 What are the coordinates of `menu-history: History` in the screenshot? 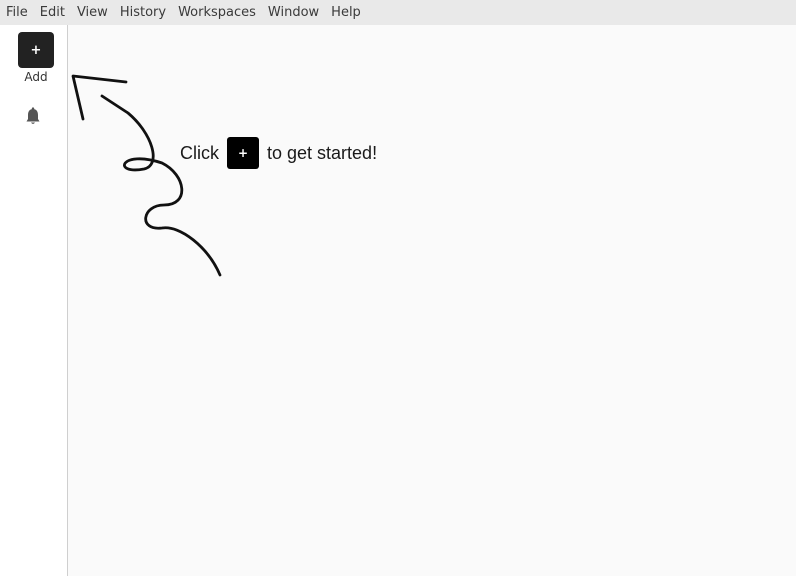 It's located at (143, 12).